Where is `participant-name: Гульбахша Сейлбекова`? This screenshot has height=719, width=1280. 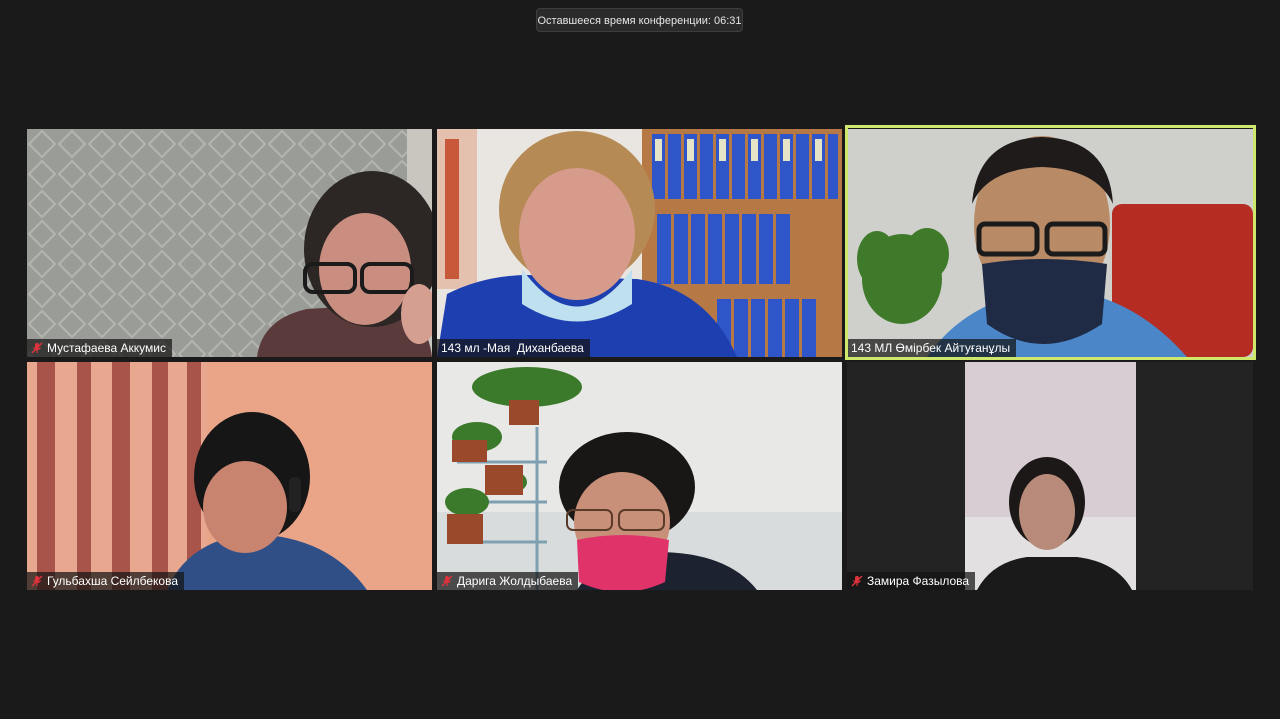 participant-name: Гульбахша Сейлбекова is located at coordinates (113, 581).